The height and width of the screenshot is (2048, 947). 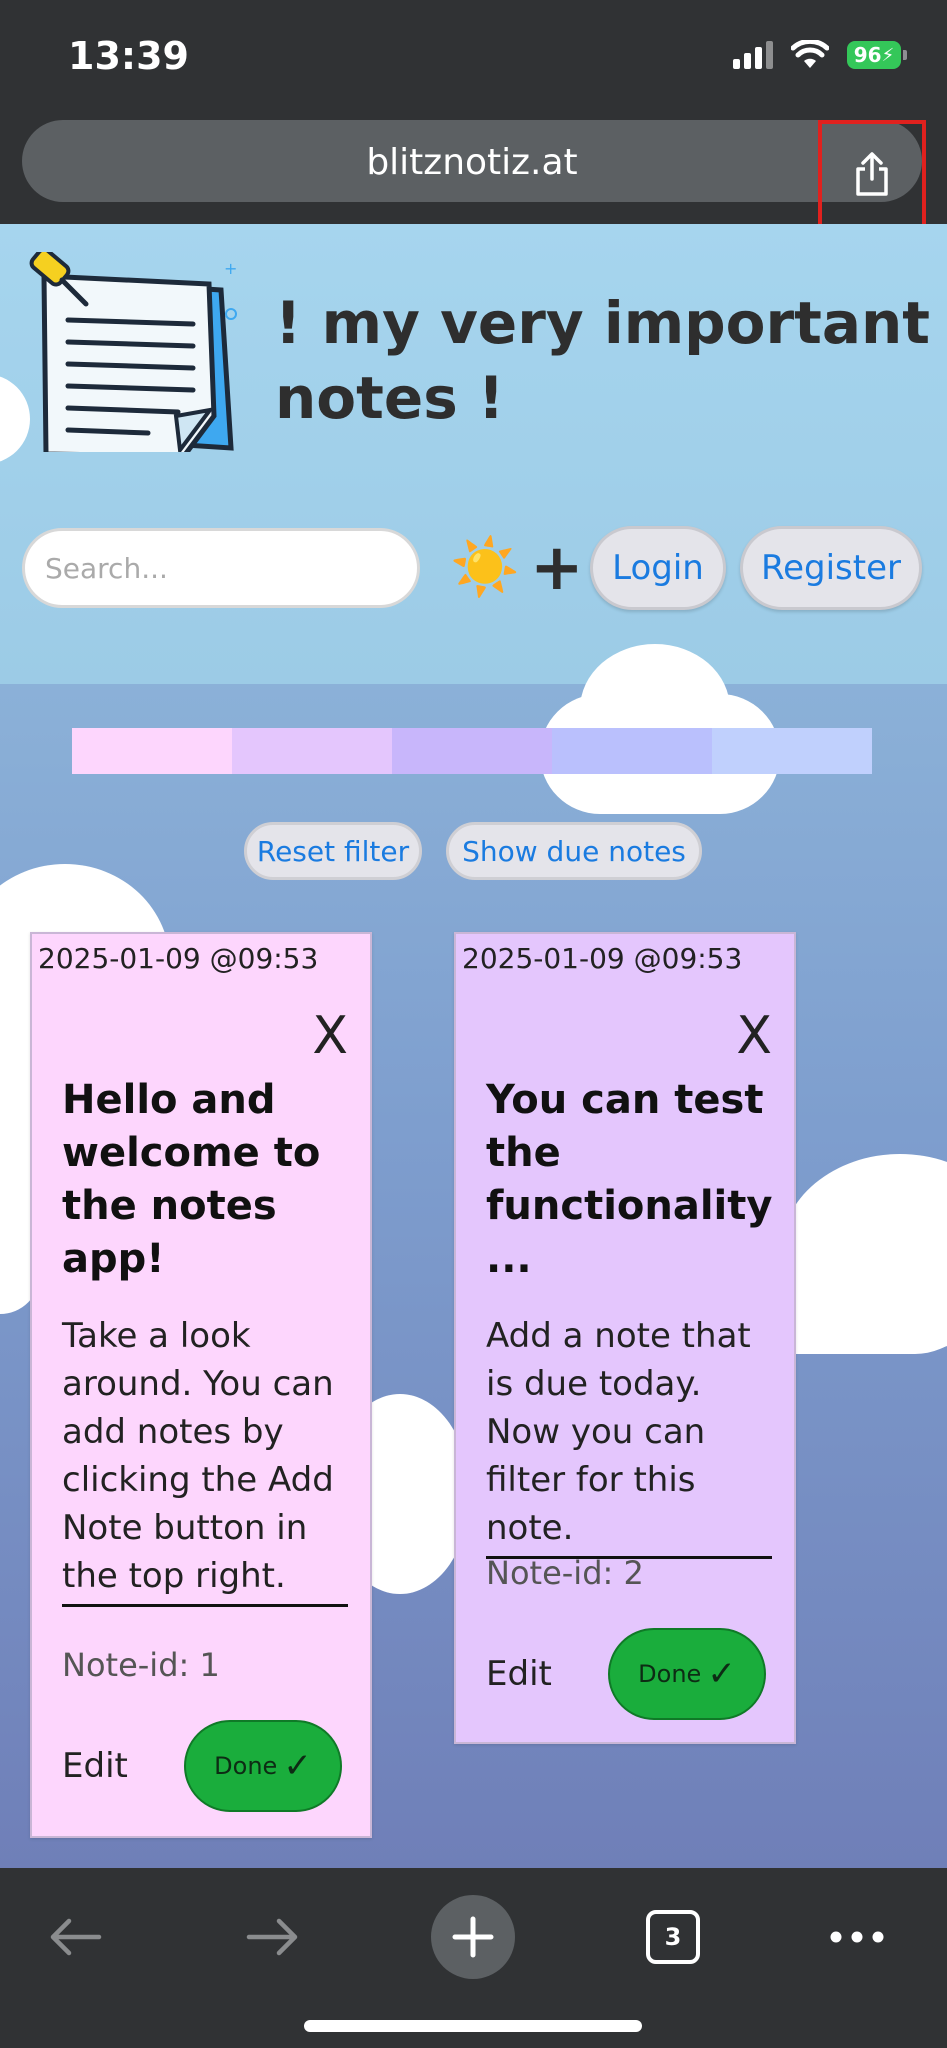 I want to click on address-bar: blitznotiz.at, so click(x=472, y=161).